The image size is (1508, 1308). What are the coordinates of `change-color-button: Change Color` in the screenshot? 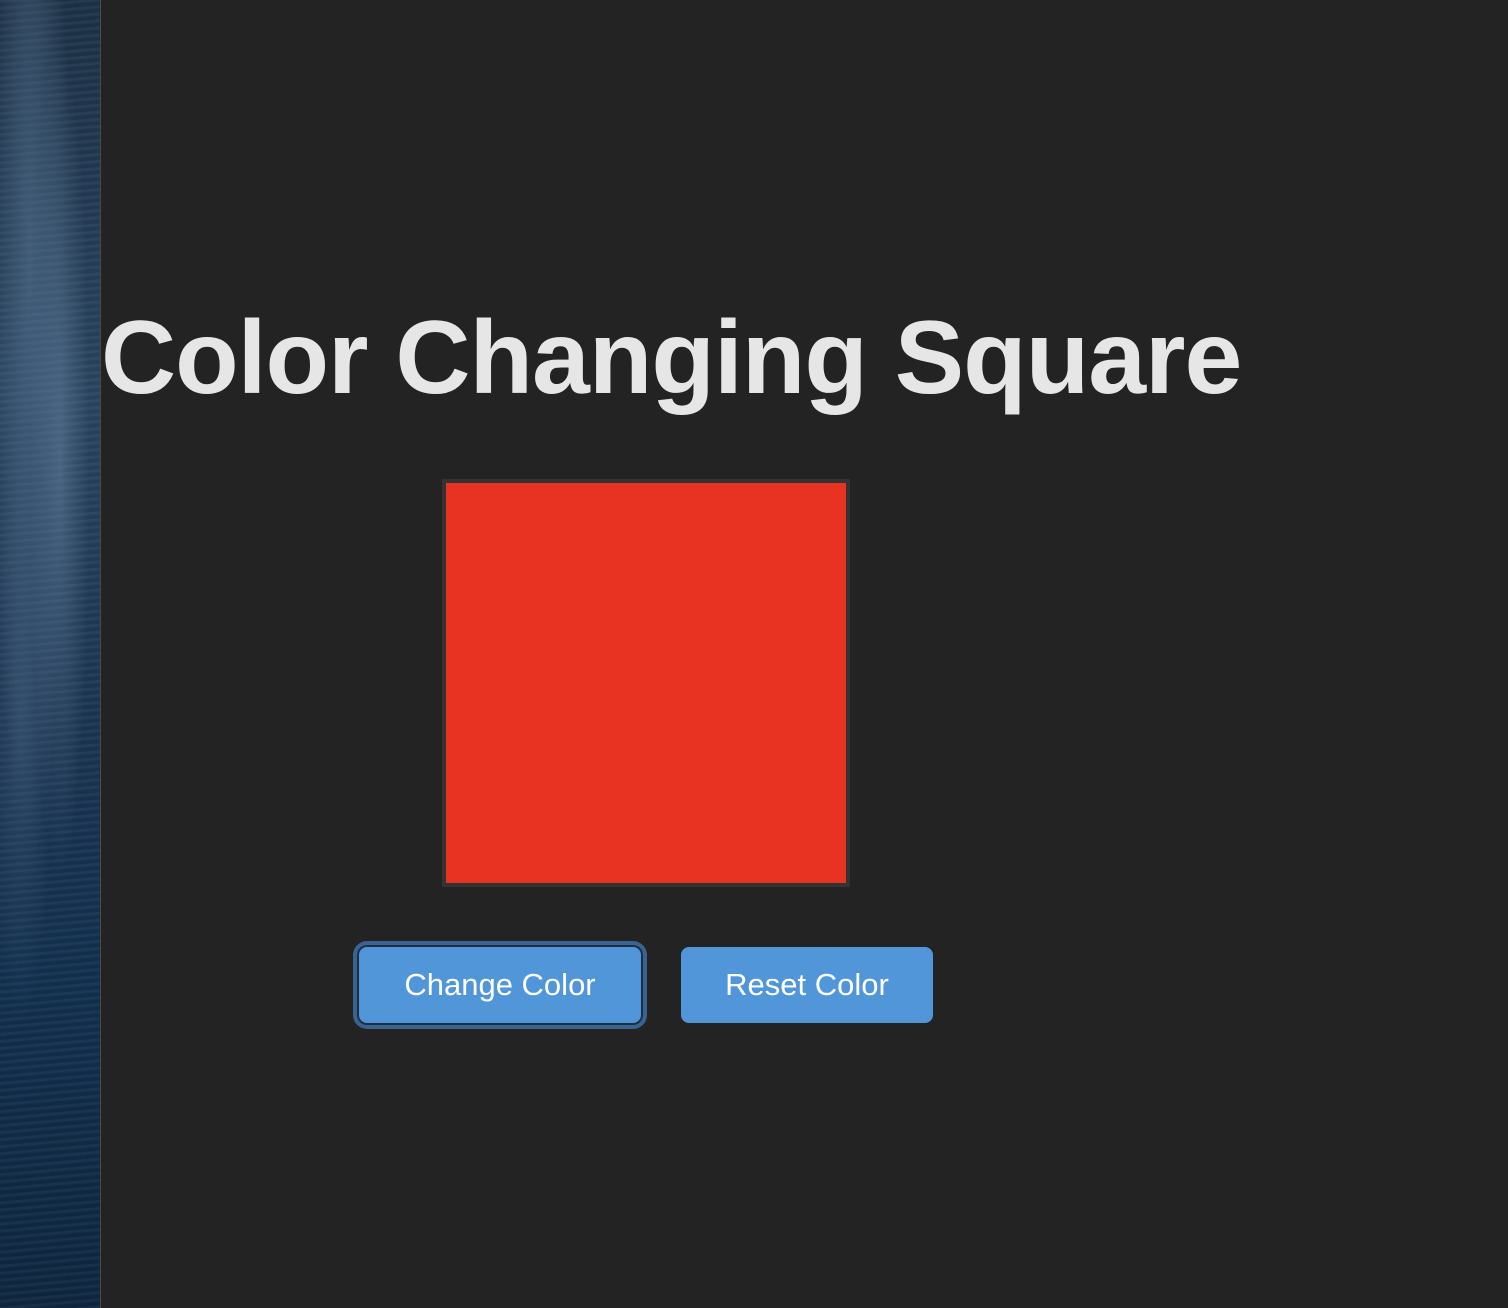 It's located at (500, 985).